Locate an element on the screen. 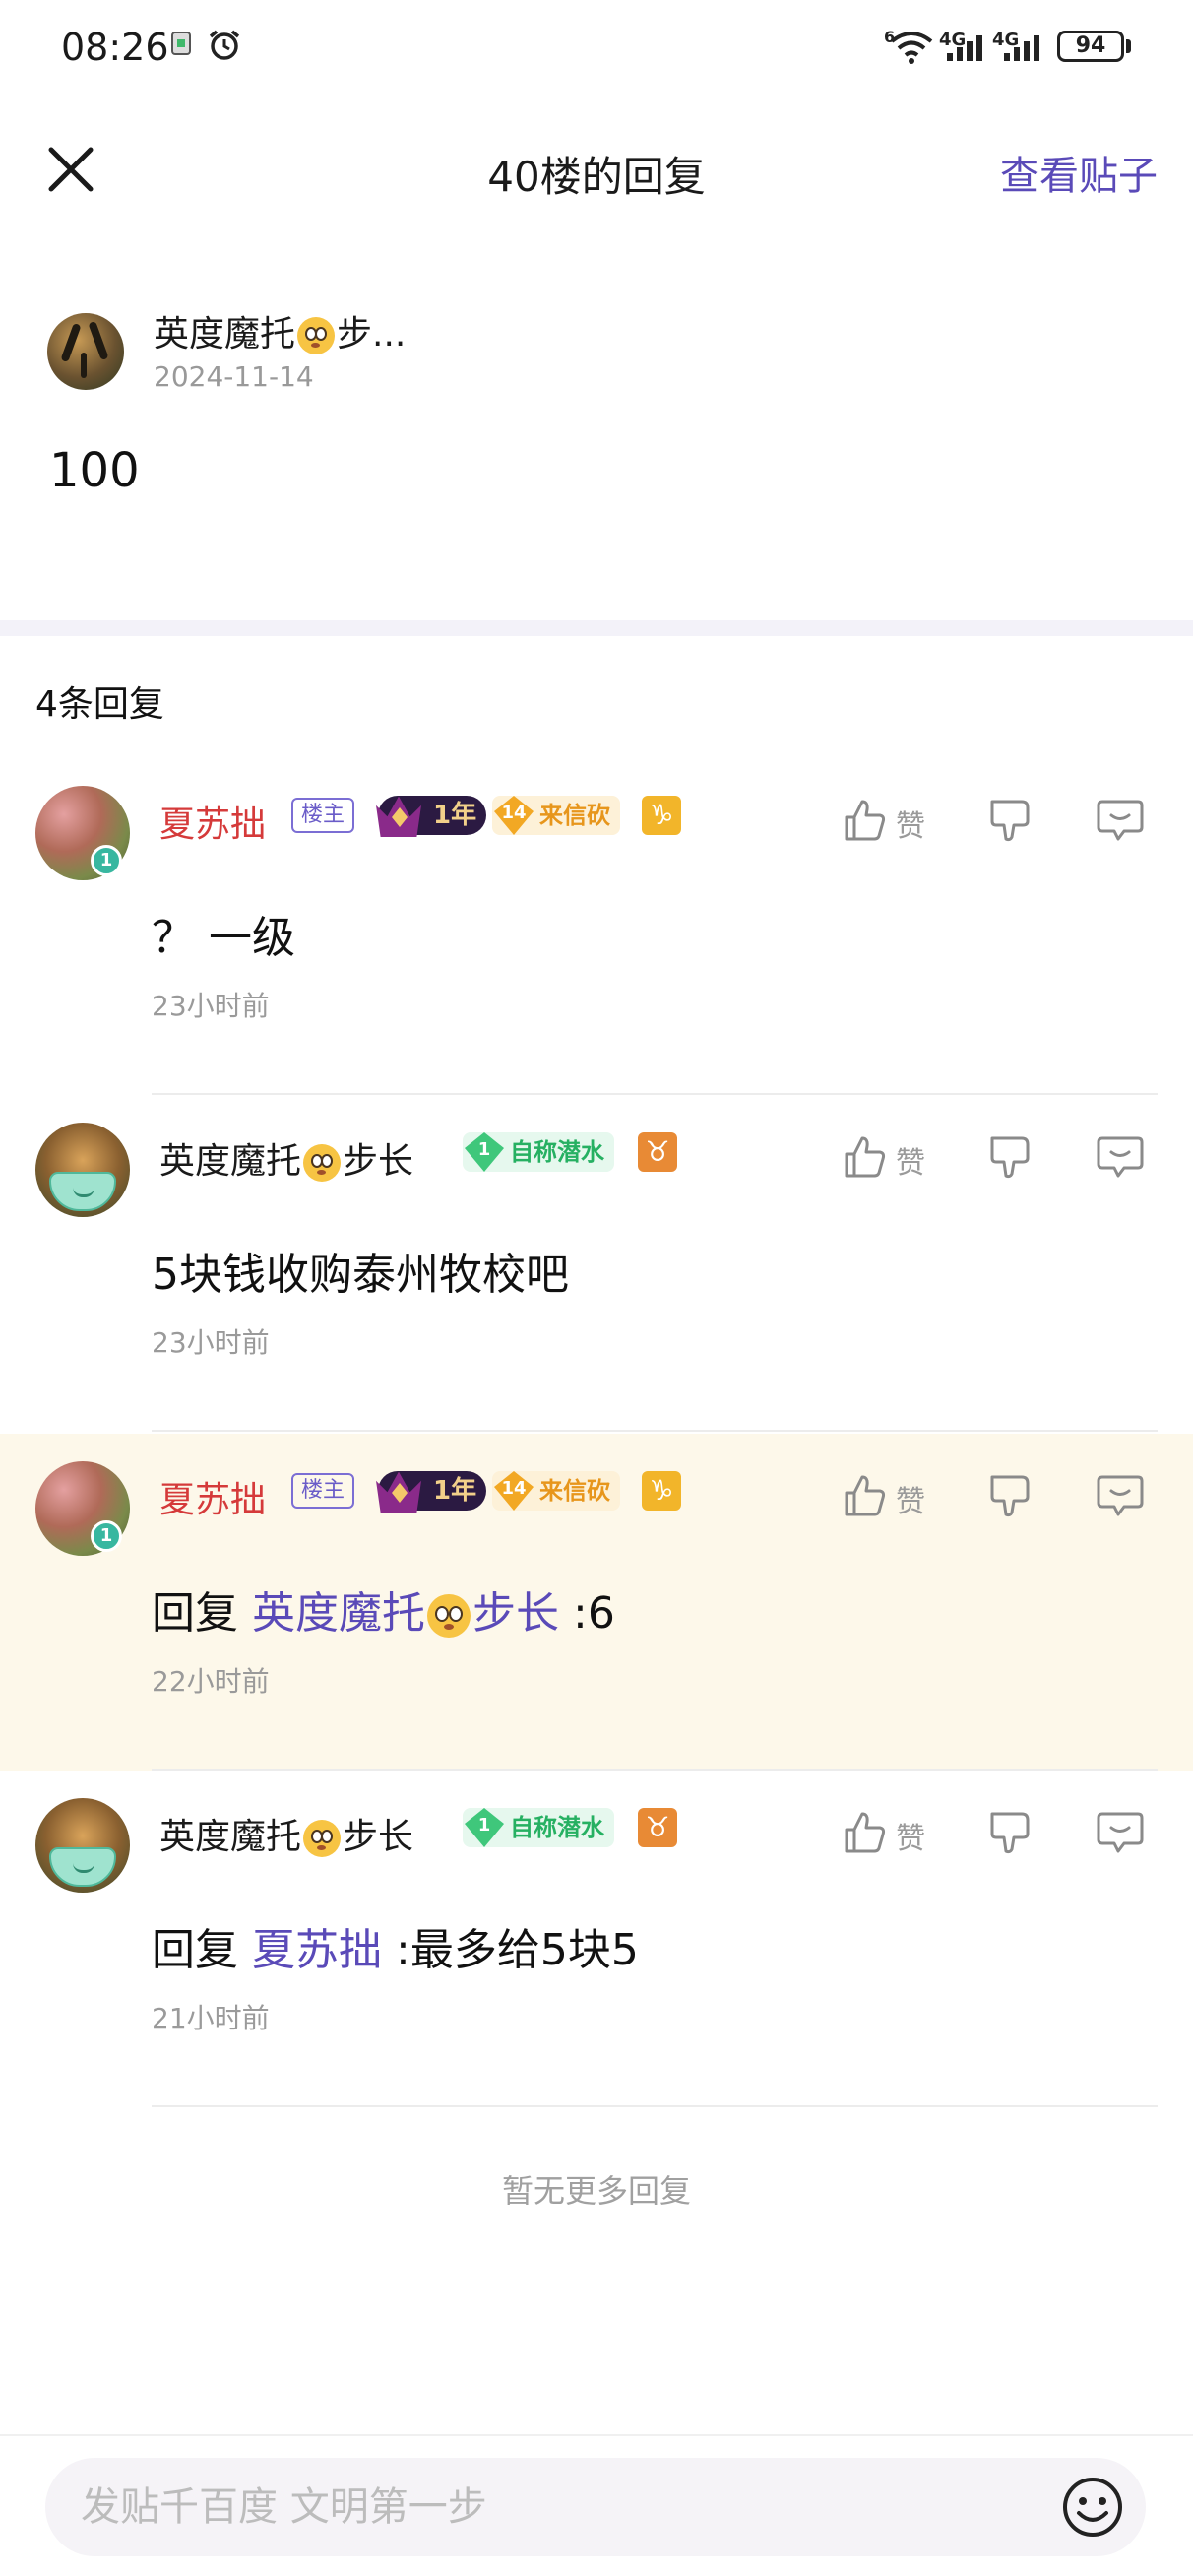 This screenshot has height=2576, width=1193. reply-content: 回复 夏苏拙 :最多给5块5 is located at coordinates (395, 1945).